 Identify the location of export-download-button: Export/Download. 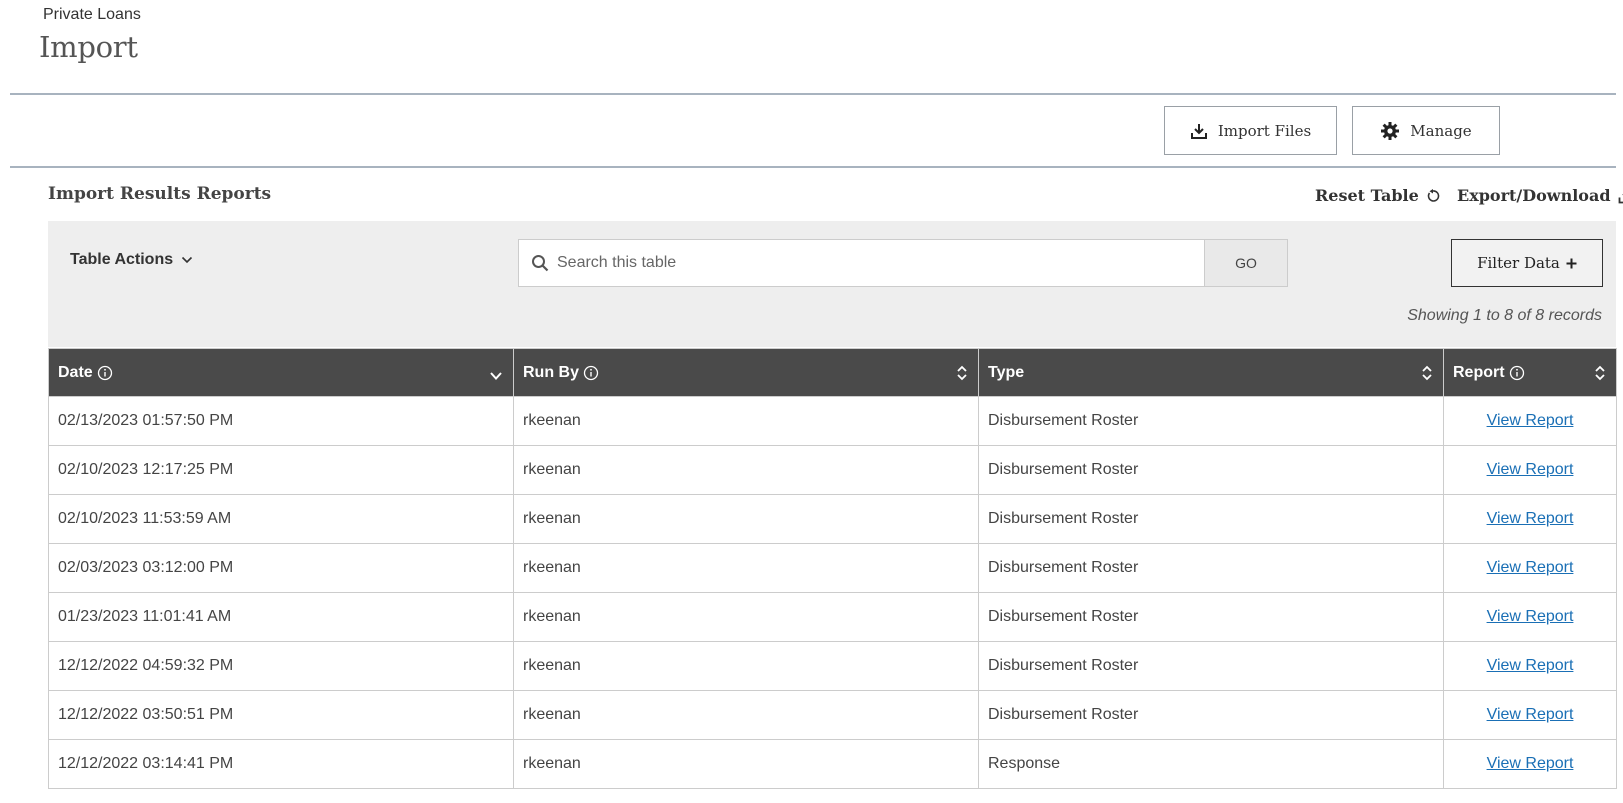
(1540, 195).